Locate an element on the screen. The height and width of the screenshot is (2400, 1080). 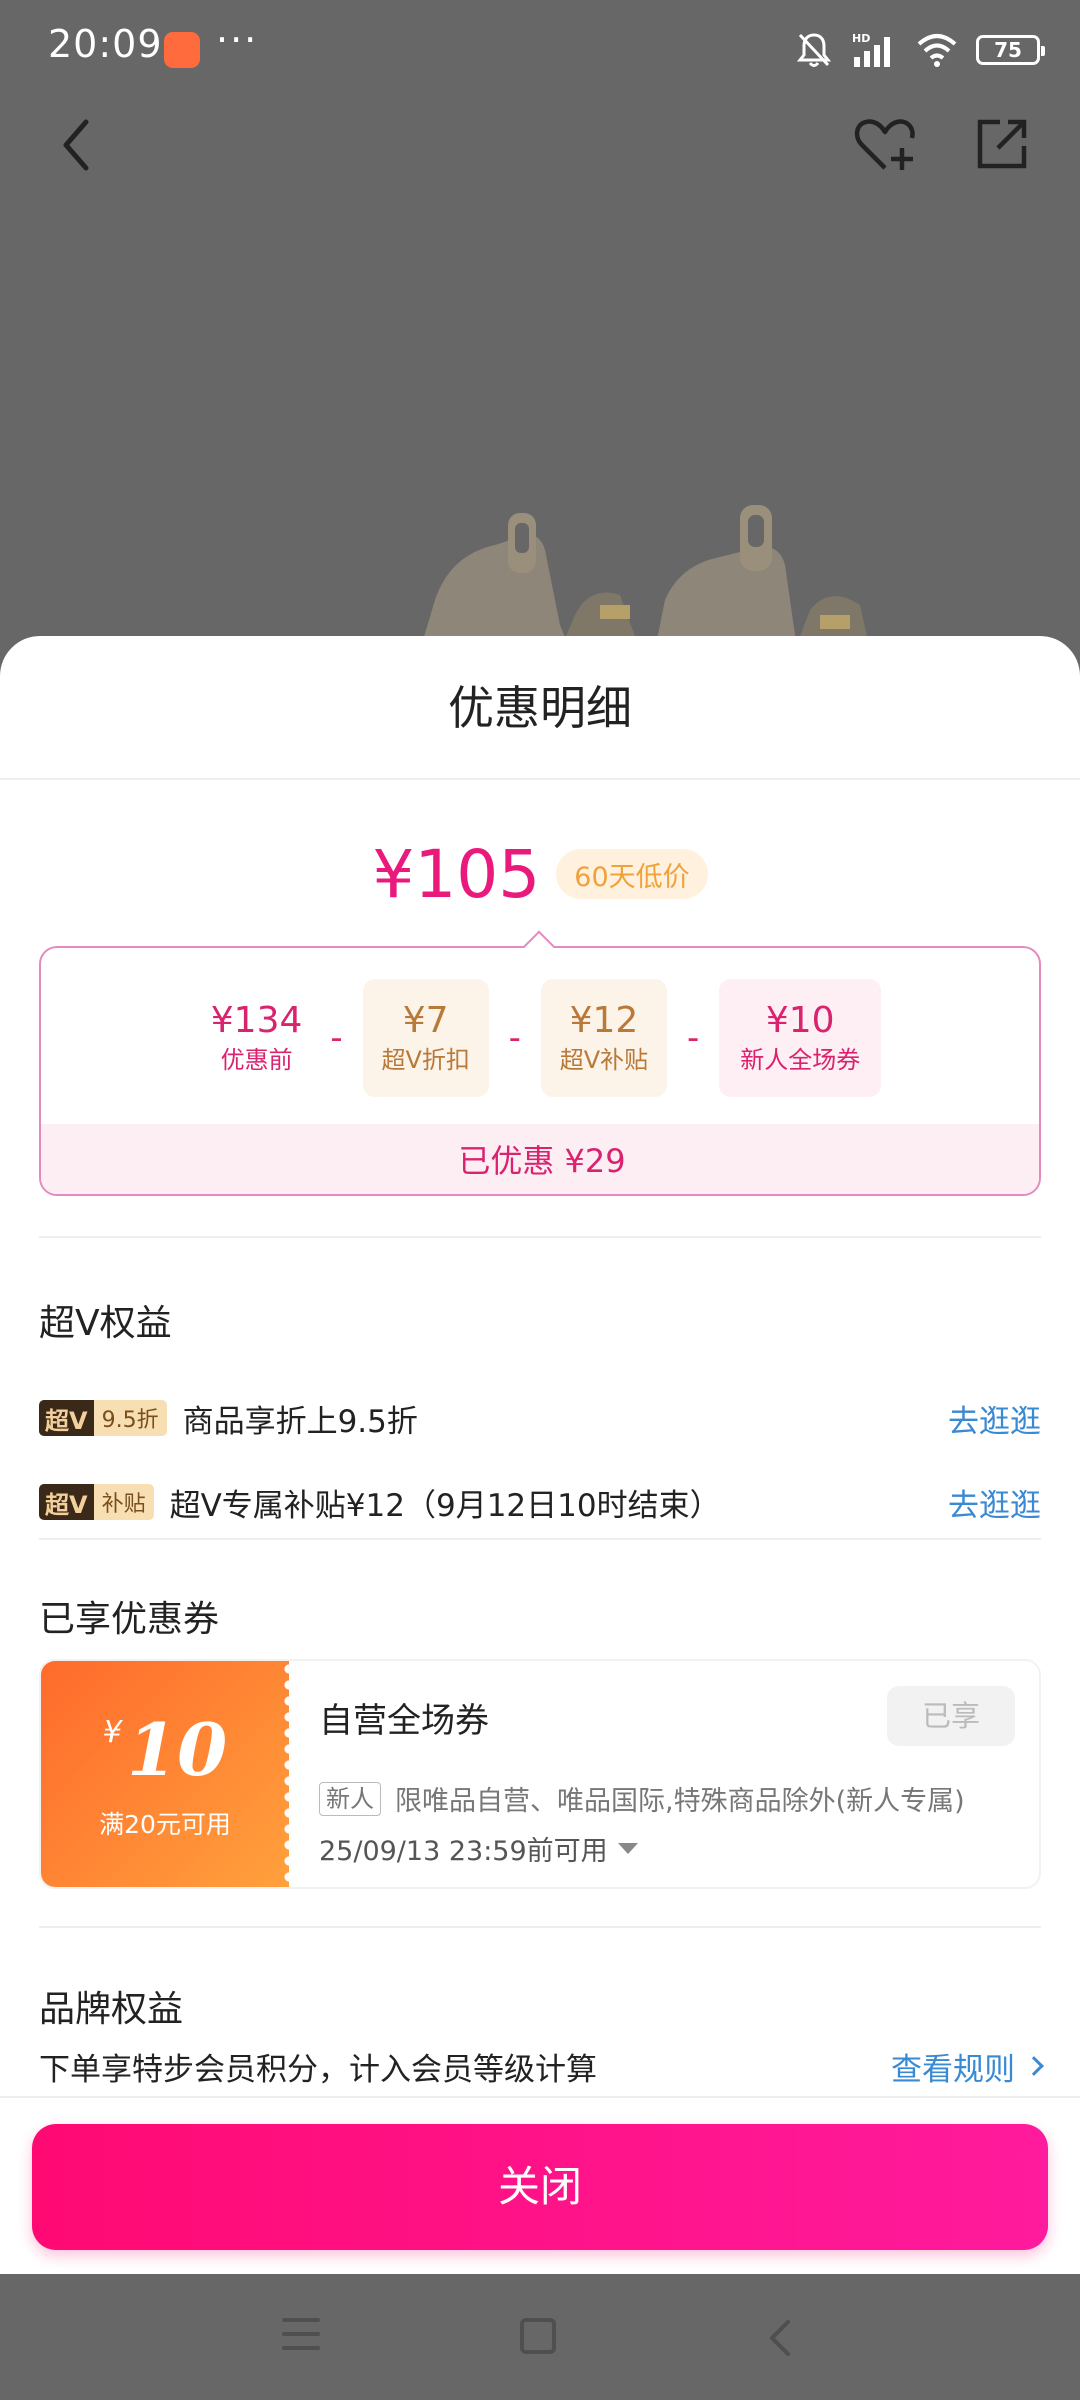
home-icon is located at coordinates (538, 2336).